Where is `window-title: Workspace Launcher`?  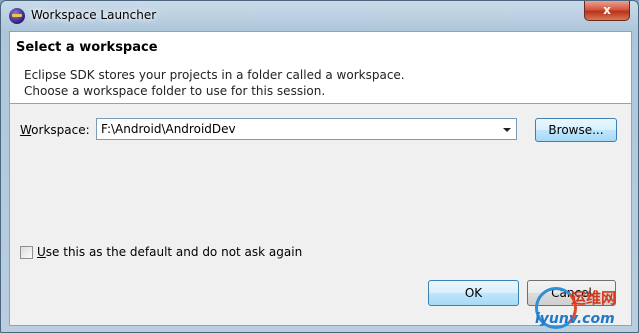
window-title: Workspace Launcher is located at coordinates (94, 15).